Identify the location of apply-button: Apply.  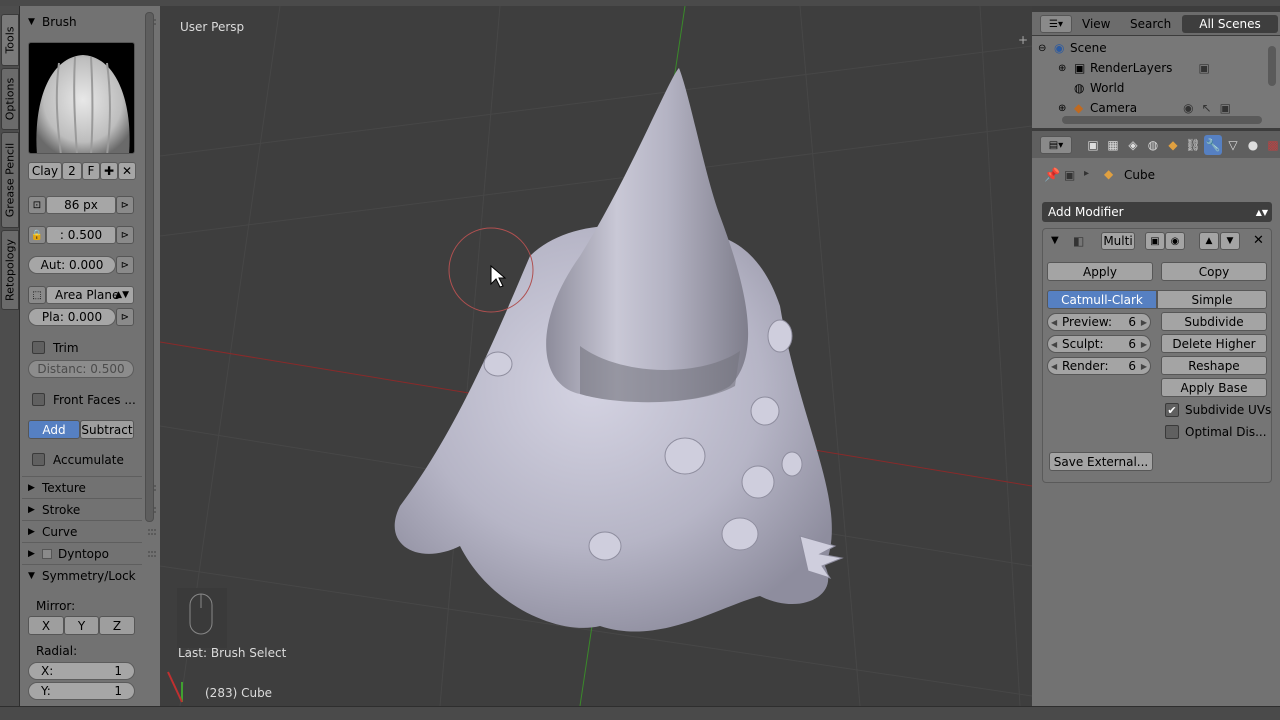
(1100, 271).